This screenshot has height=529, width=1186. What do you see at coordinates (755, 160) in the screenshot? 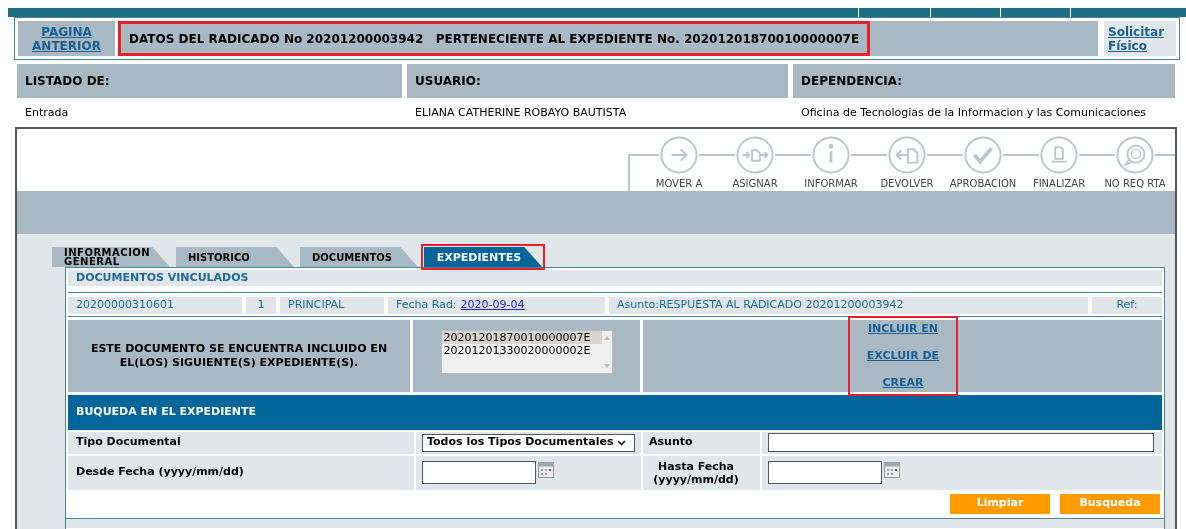
I see `action-button: ASIGNAR` at bounding box center [755, 160].